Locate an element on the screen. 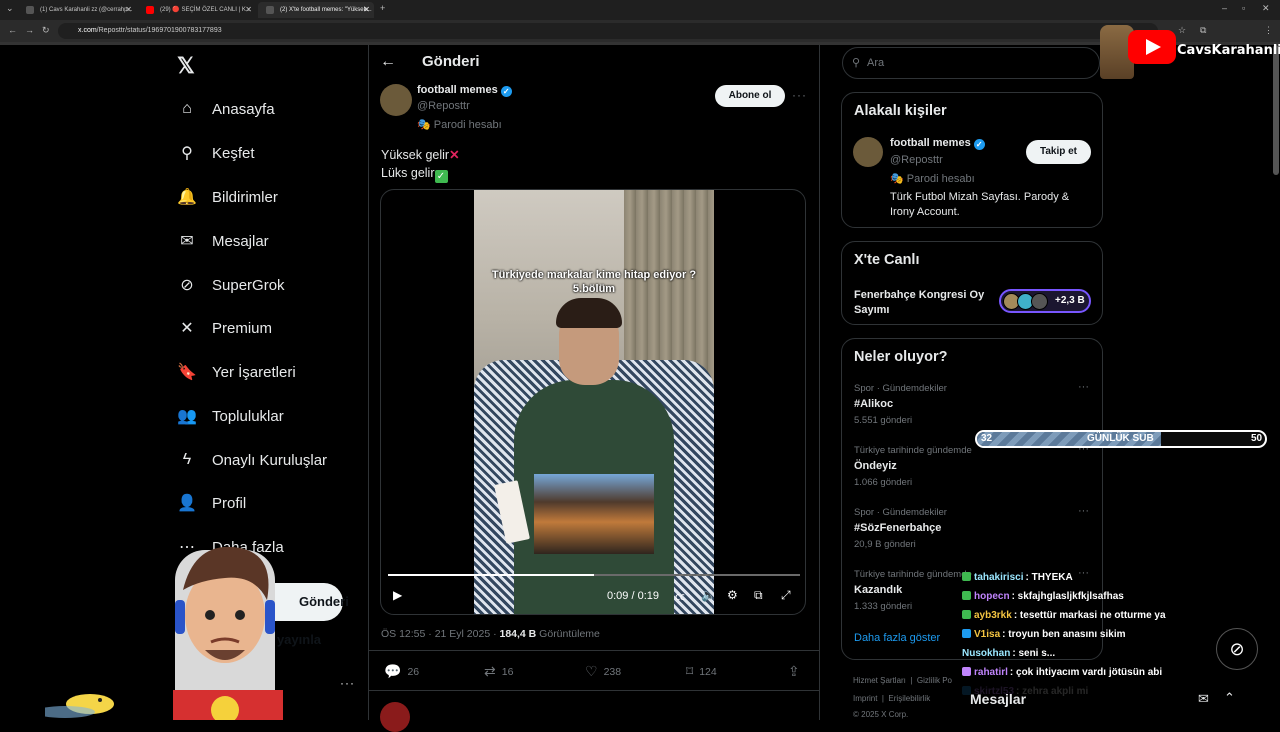 The height and width of the screenshot is (732, 1280). relevant-name-text: football memes is located at coordinates (930, 143).